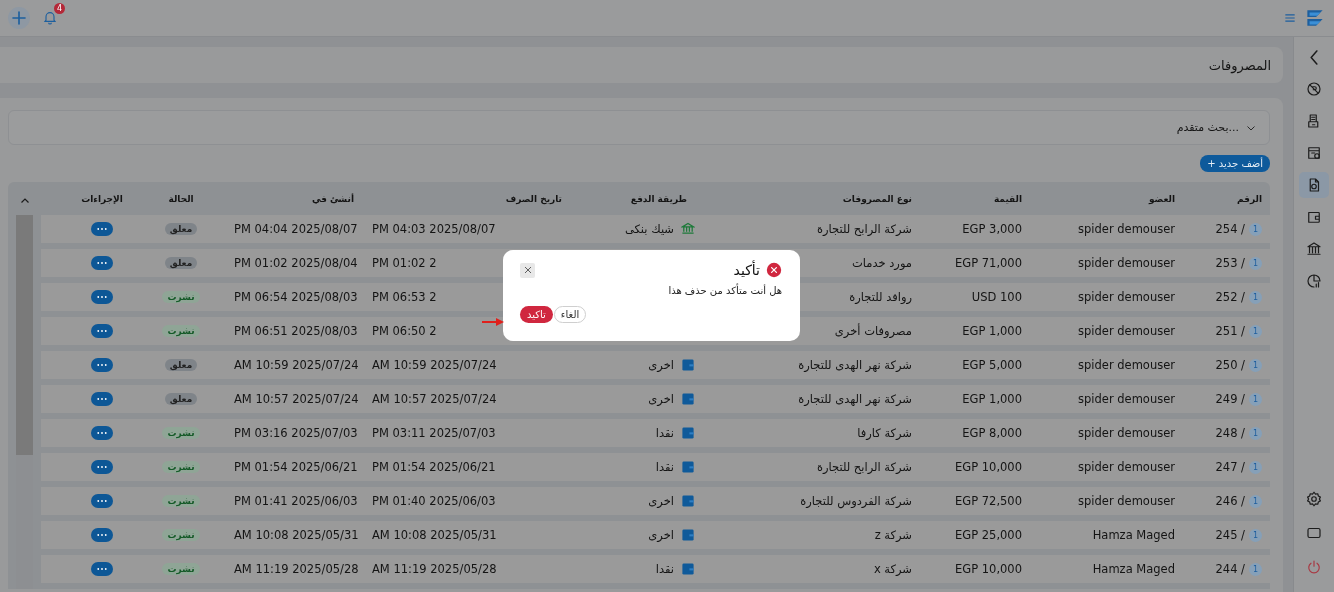 This screenshot has width=1334, height=592. Describe the element at coordinates (570, 314) in the screenshot. I see `cancel-button: الغاء` at that location.